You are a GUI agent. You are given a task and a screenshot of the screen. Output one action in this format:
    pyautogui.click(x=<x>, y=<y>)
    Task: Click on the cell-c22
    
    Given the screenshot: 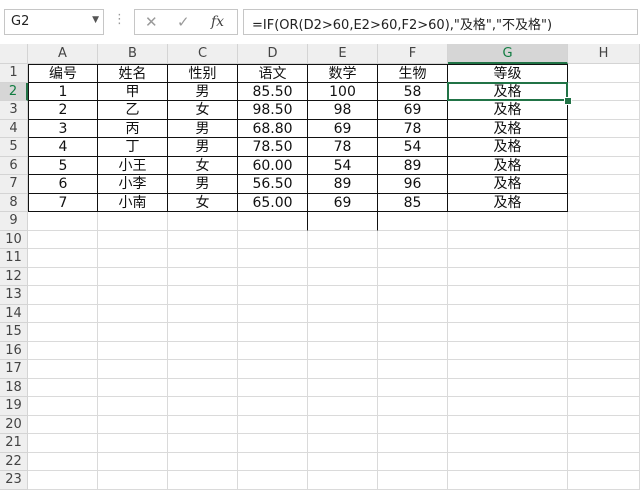 What is the action you would take?
    pyautogui.click(x=203, y=461)
    